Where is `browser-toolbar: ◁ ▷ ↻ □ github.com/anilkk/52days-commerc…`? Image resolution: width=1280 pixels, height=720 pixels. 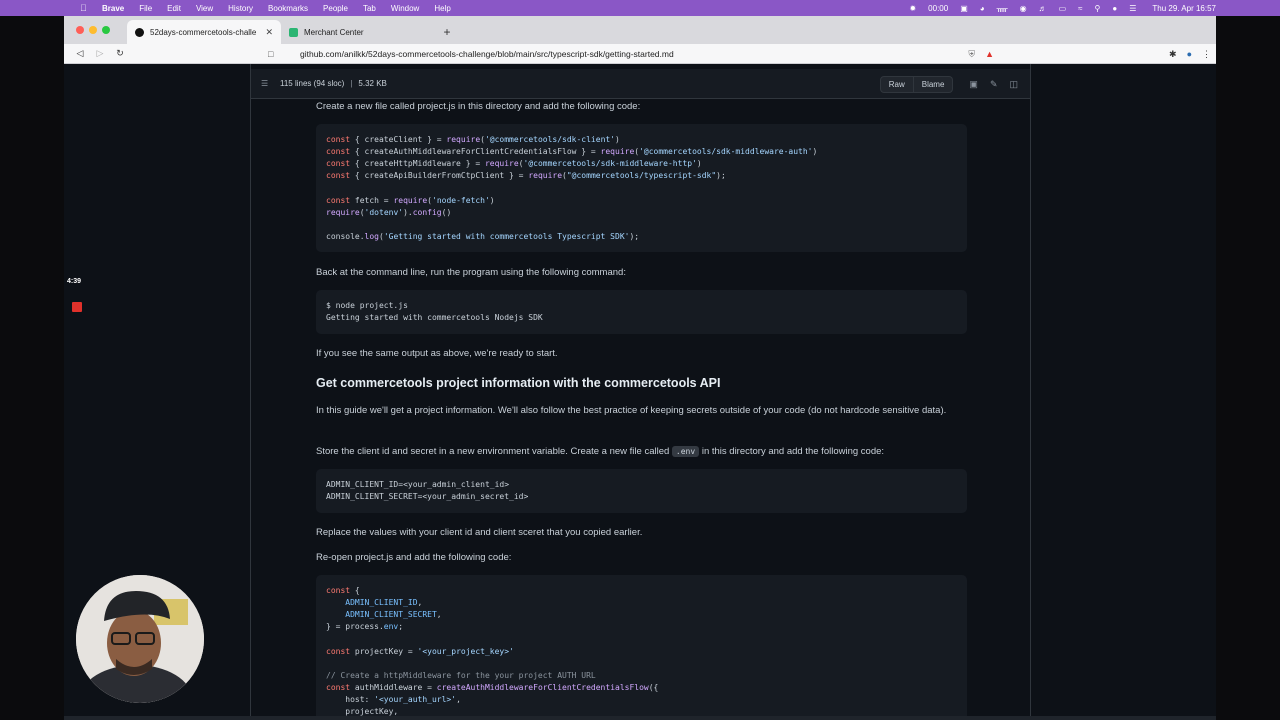 browser-toolbar: ◁ ▷ ↻ □ github.com/anilkk/52days-commerc… is located at coordinates (640, 54).